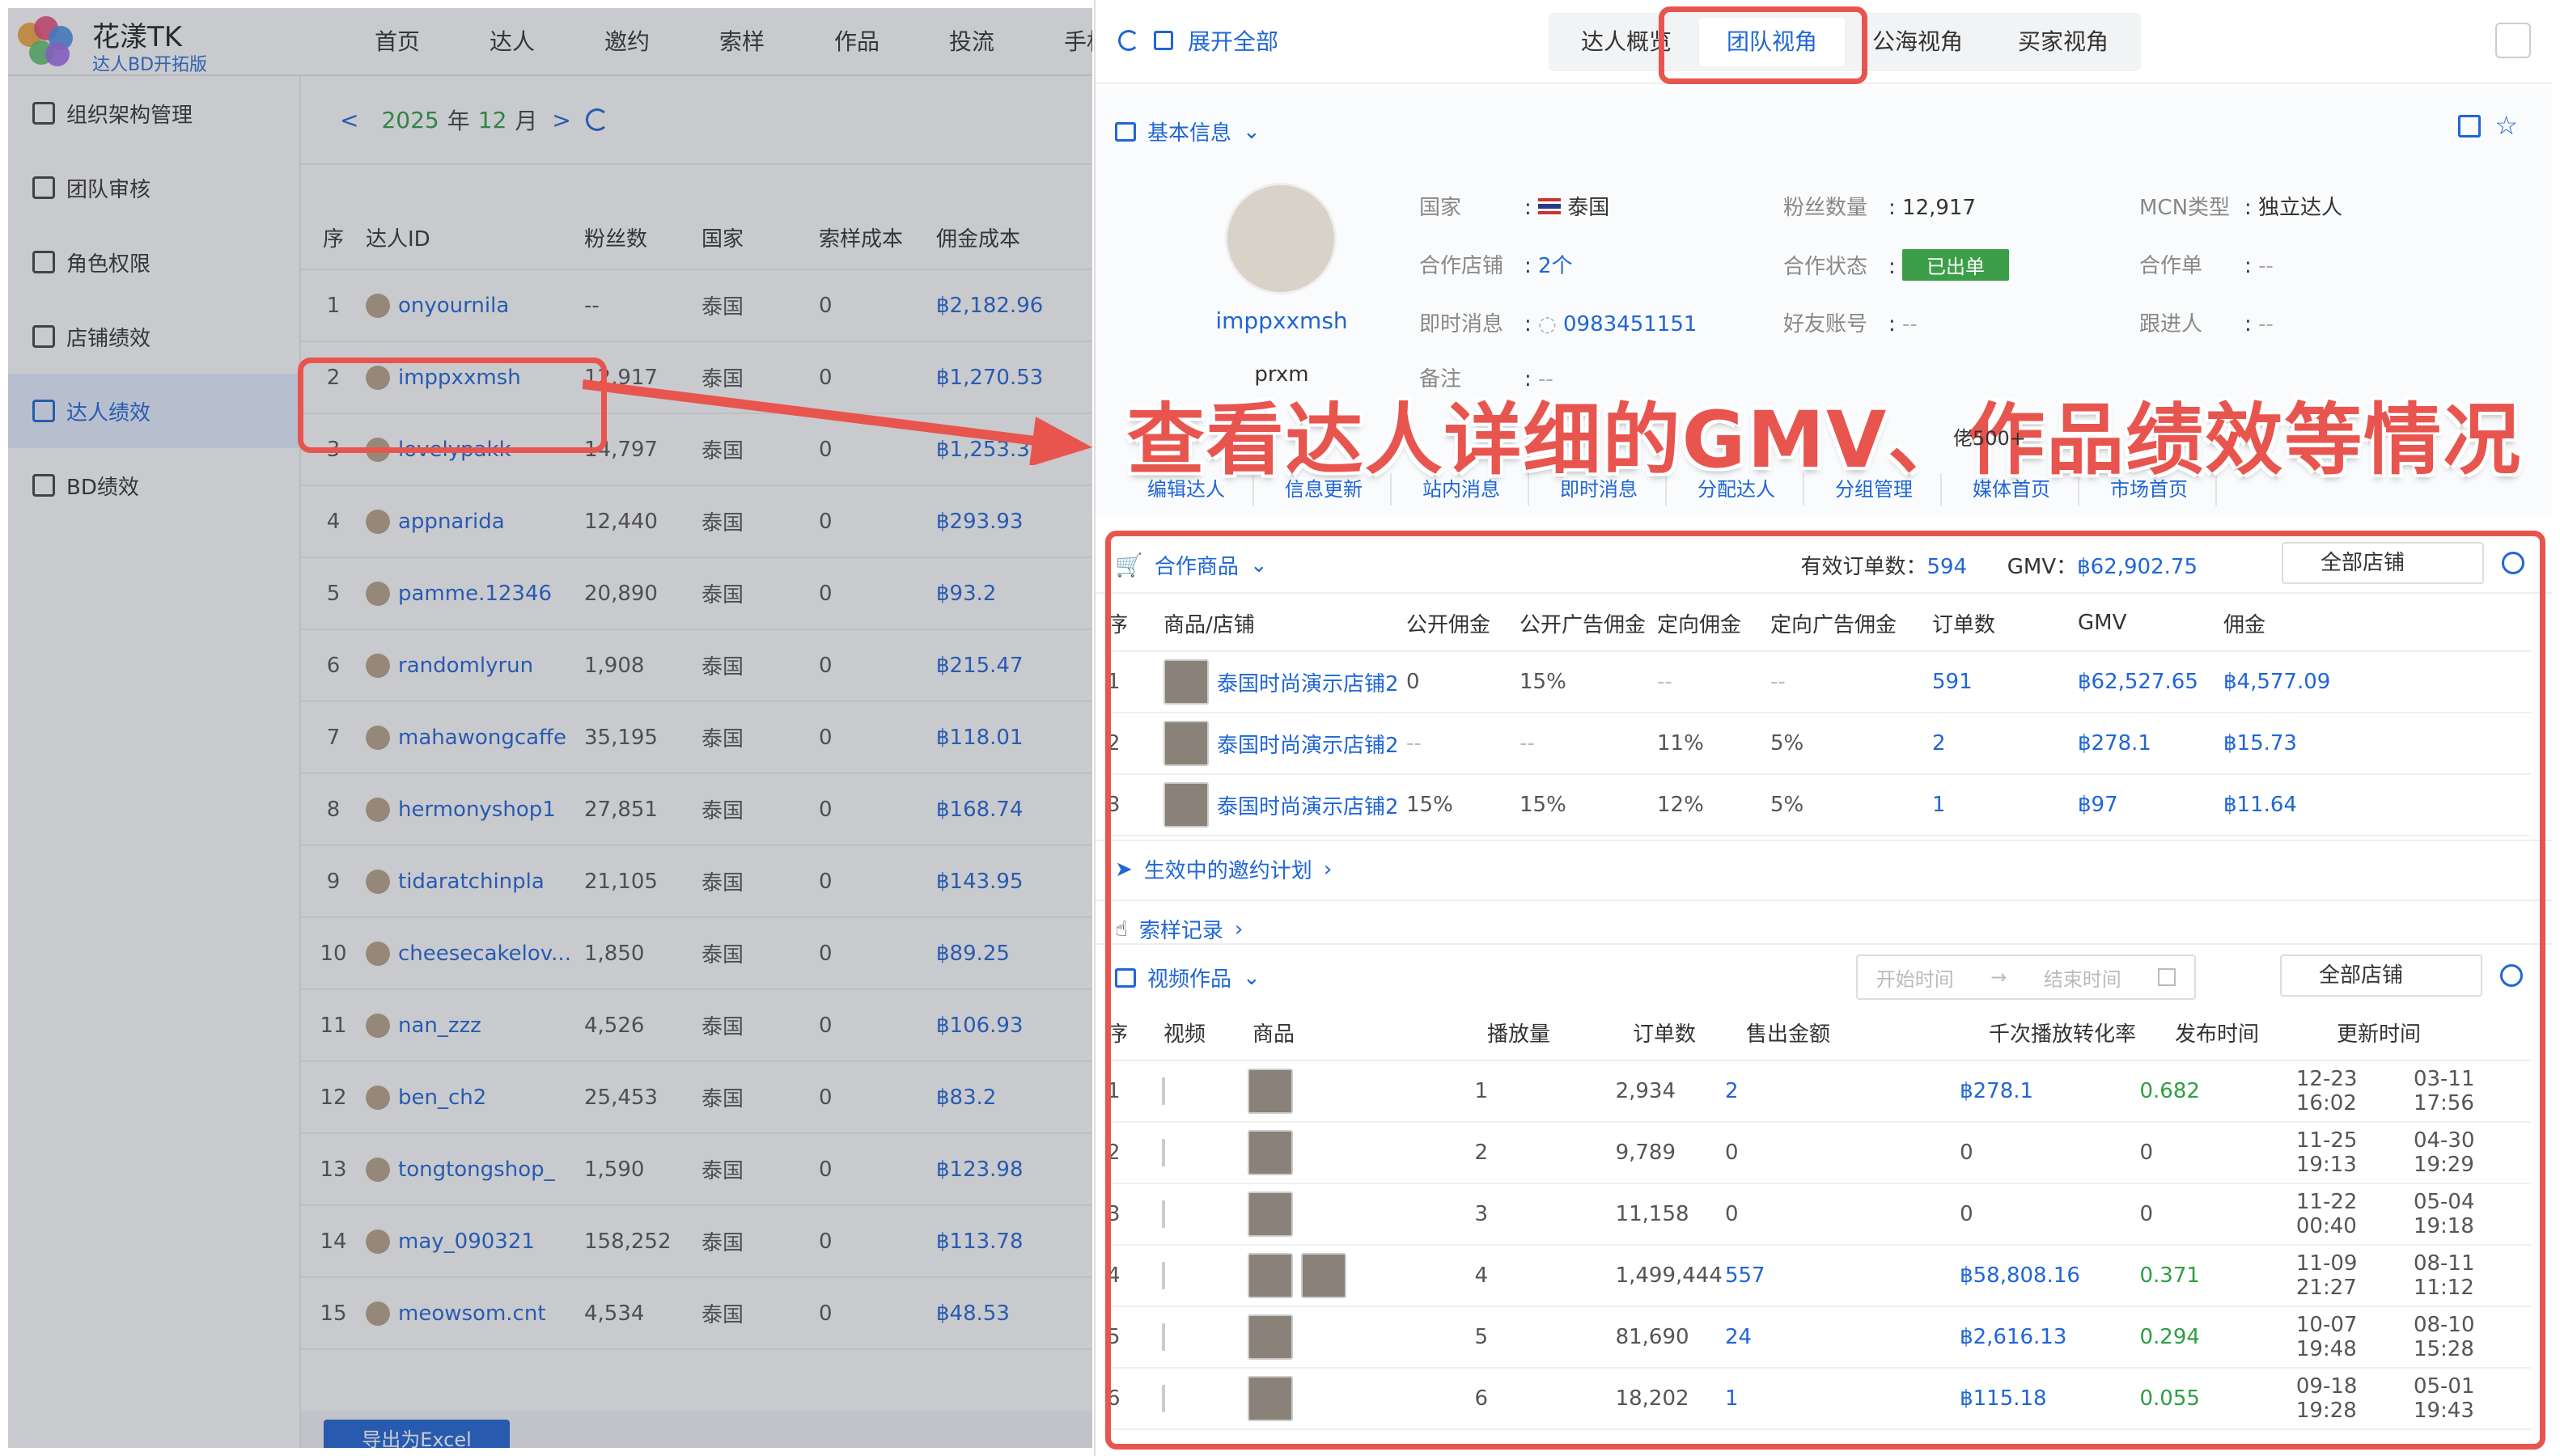 This screenshot has height=1456, width=2560. I want to click on highlight-team-tab, so click(1763, 45).